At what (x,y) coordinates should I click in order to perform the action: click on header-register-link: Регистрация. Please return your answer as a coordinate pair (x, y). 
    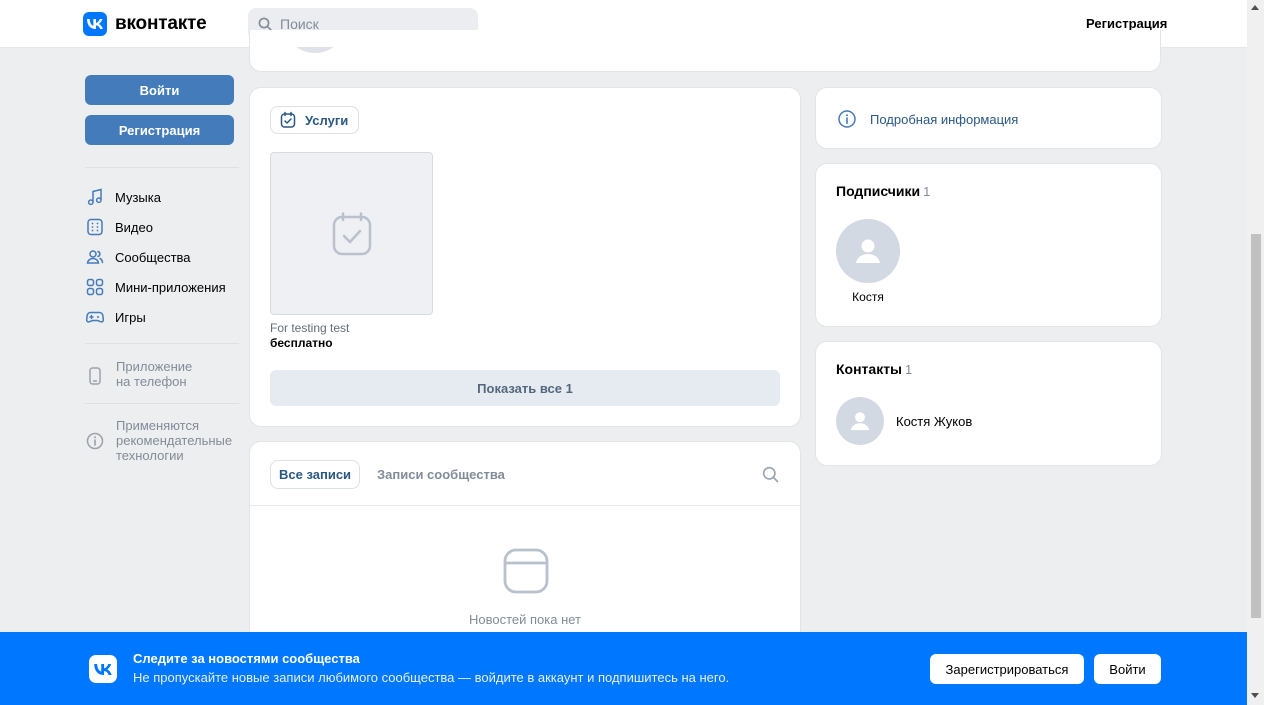
    Looking at the image, I should click on (1126, 23).